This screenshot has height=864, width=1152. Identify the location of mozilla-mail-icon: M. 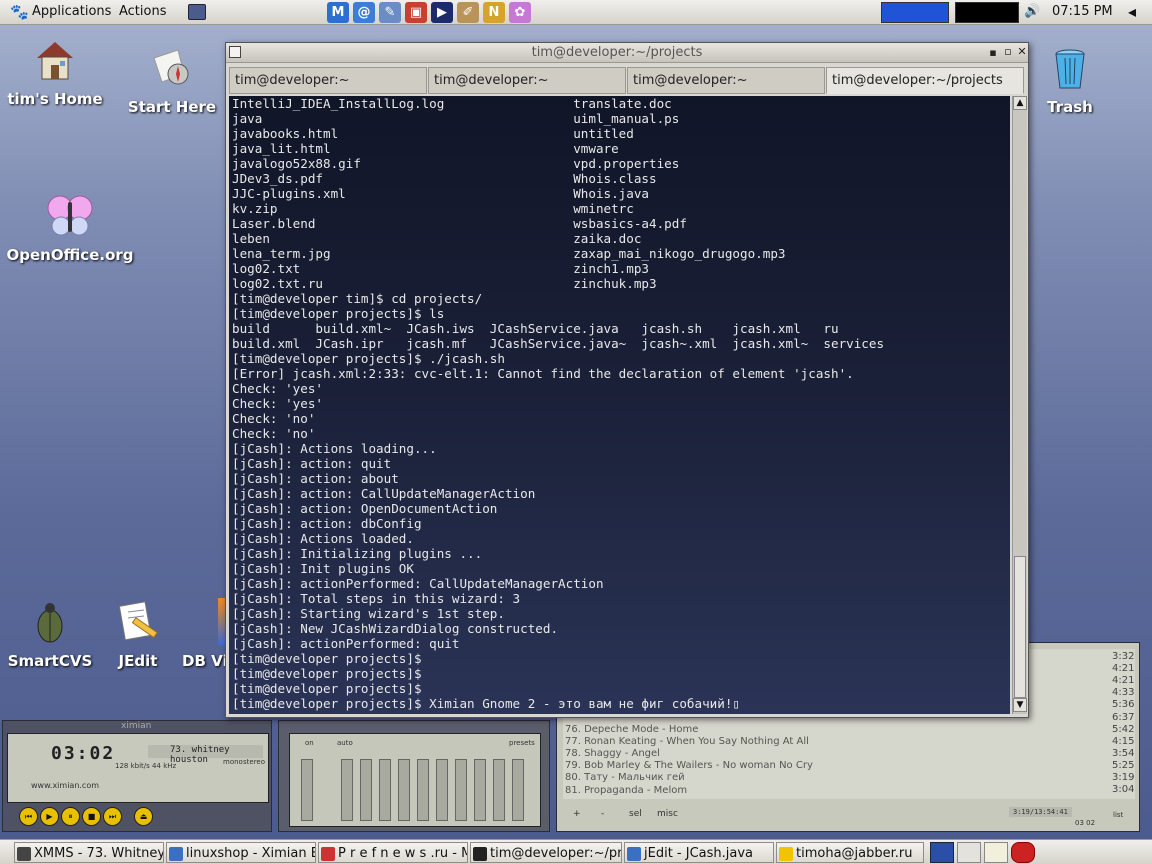
(338, 12).